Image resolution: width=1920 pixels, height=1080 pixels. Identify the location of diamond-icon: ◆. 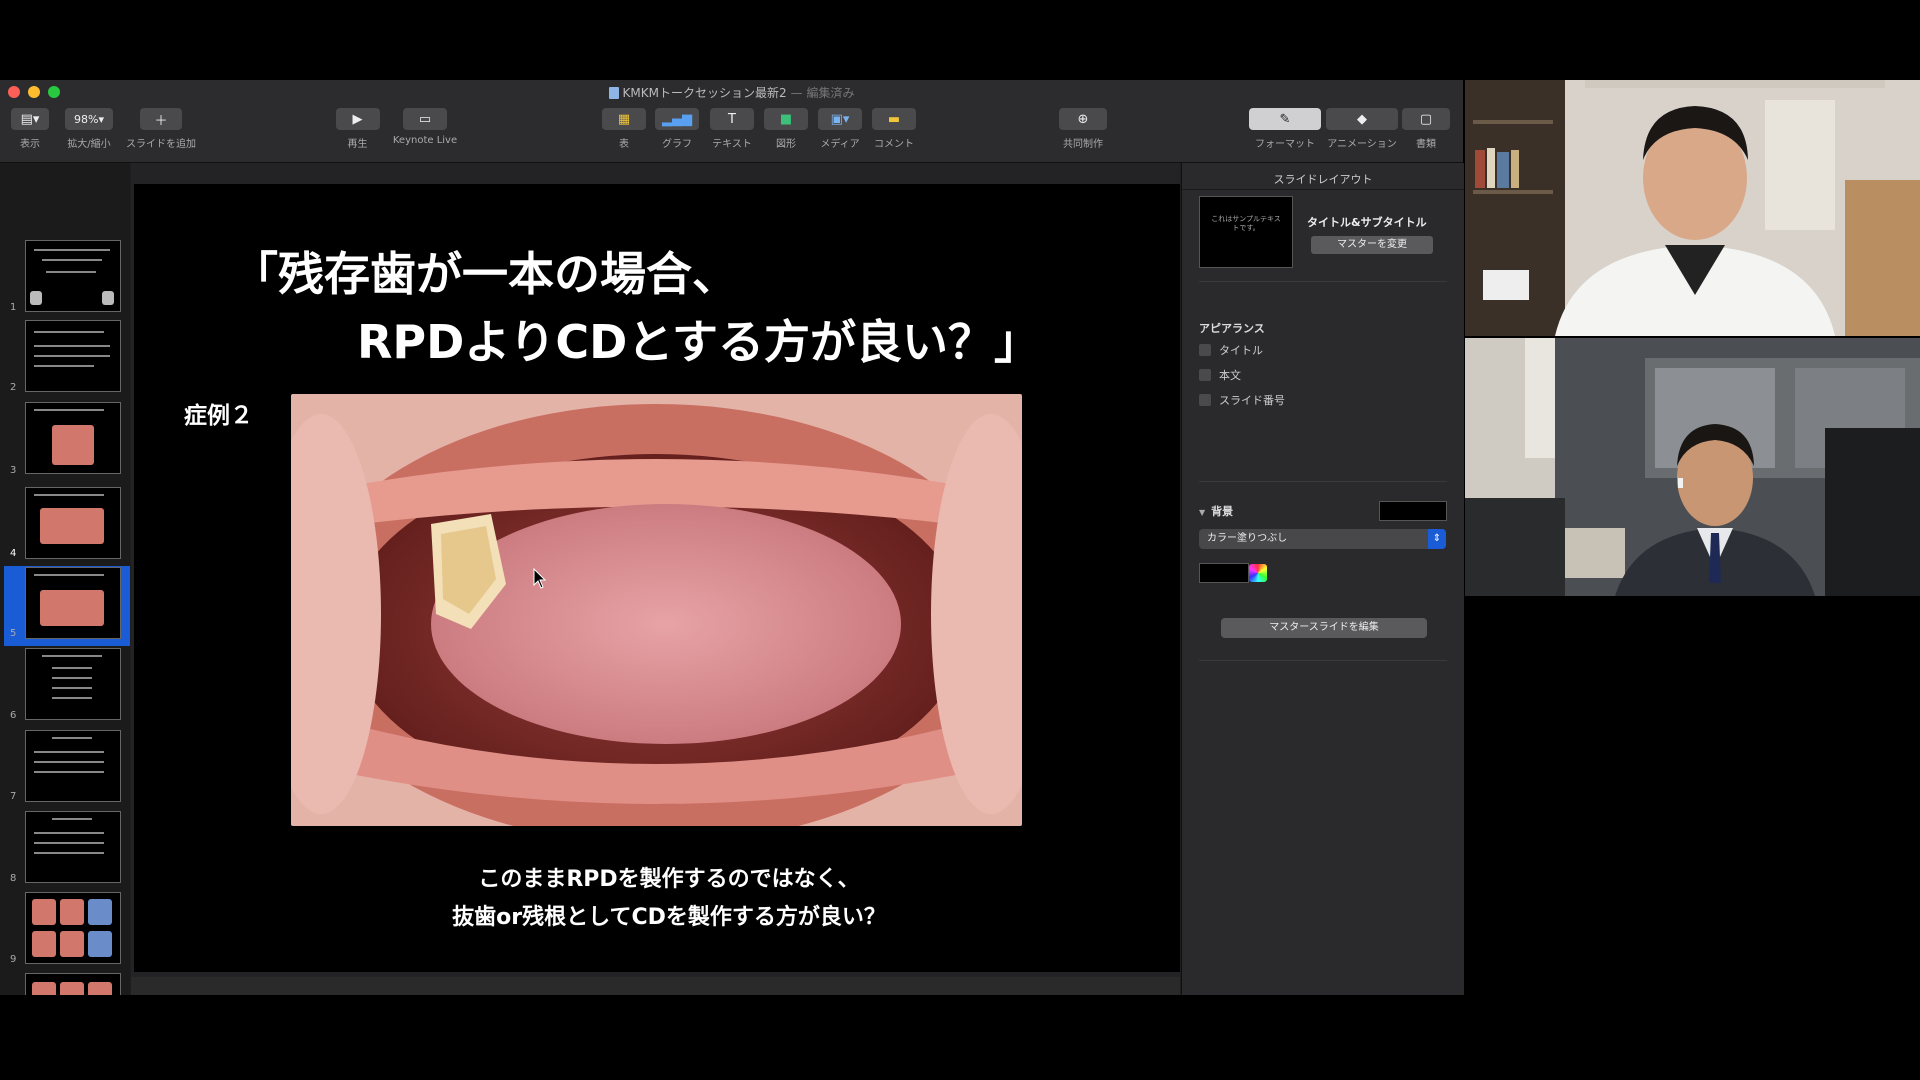
(1362, 119).